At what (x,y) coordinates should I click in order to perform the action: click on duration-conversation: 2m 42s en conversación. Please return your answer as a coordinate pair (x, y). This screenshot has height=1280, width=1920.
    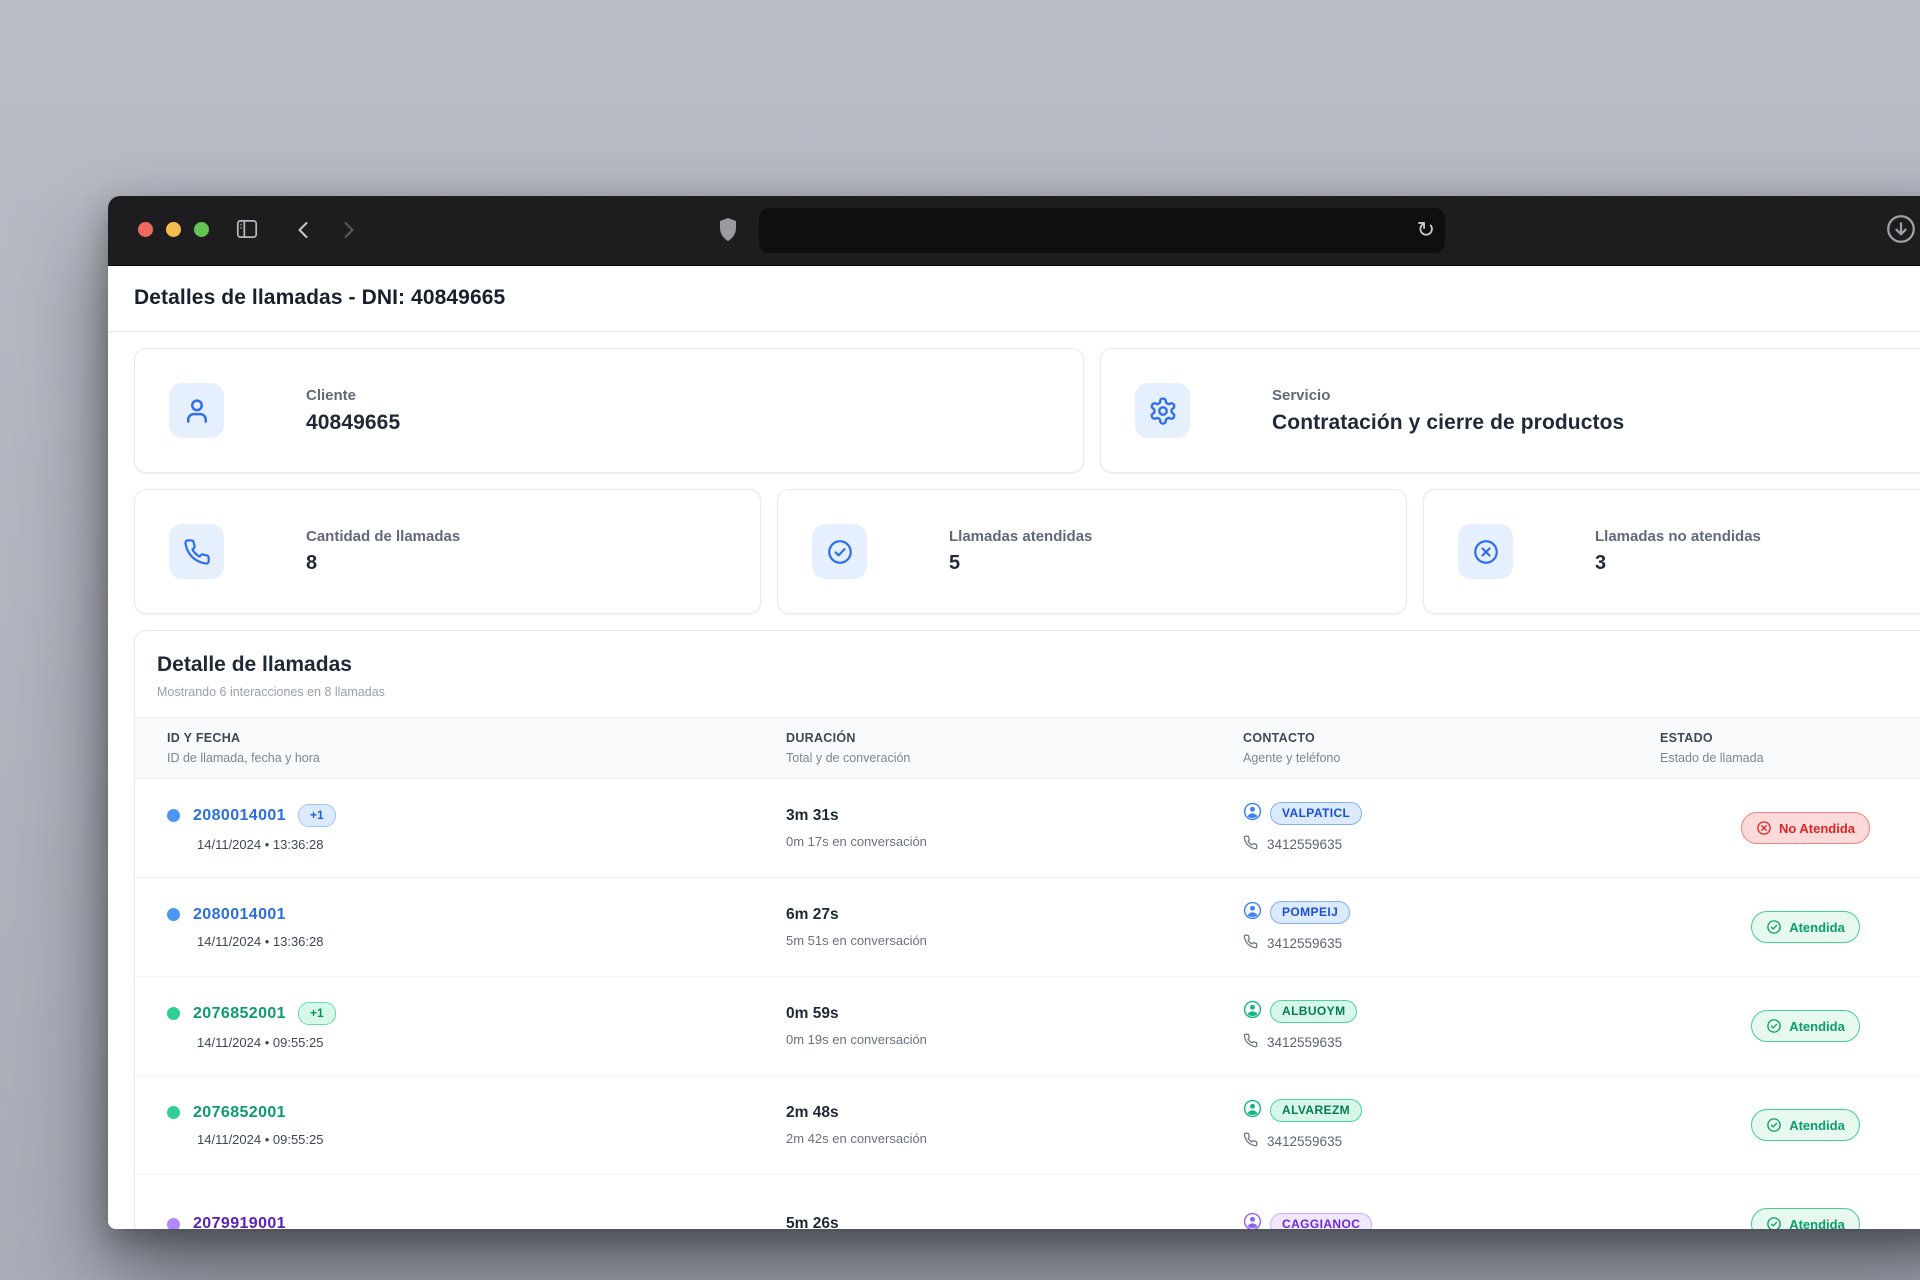
    Looking at the image, I should click on (856, 1138).